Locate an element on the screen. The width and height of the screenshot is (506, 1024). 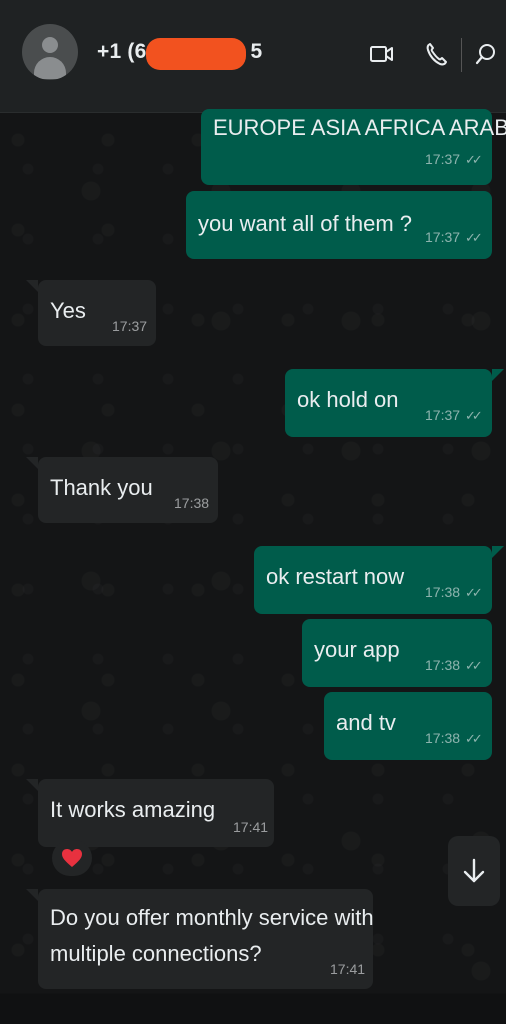
message-bubble-outgoing: ok hold on 17:37 ✓✓ is located at coordinates (388, 403).